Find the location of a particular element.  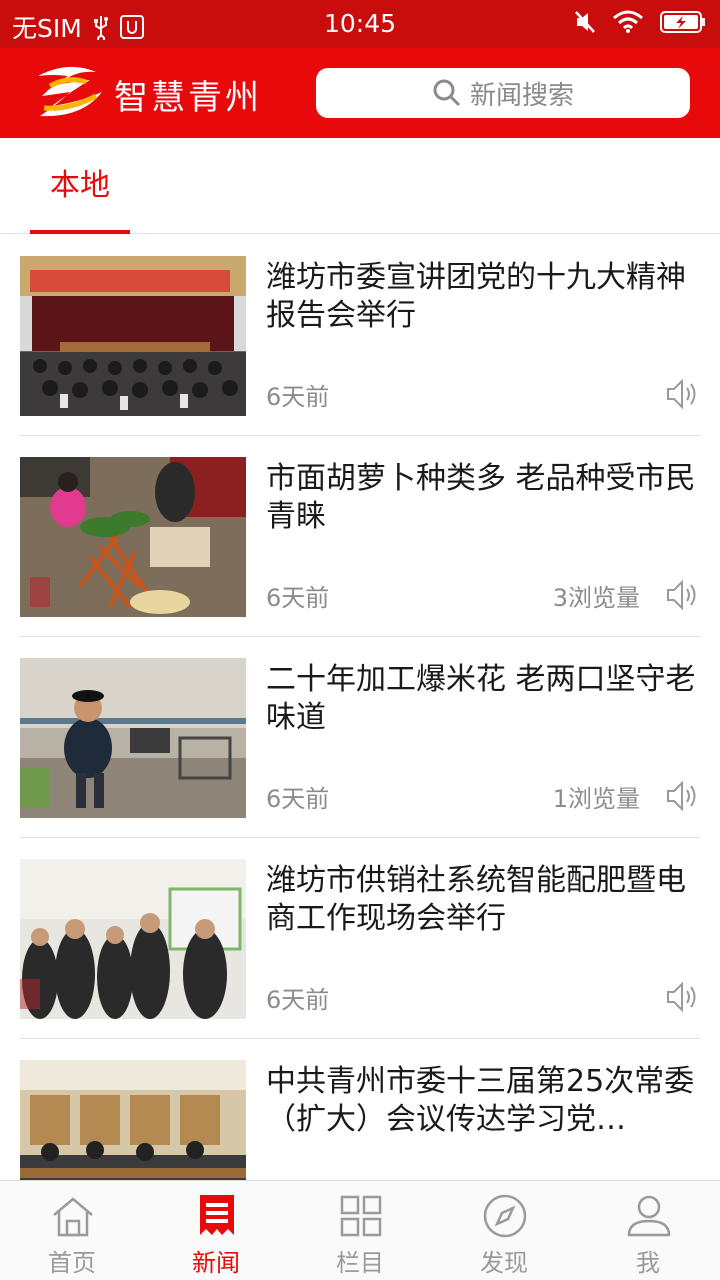

bottom-nav: 首页 新闻 栏目 发现 我 is located at coordinates (360, 1230).